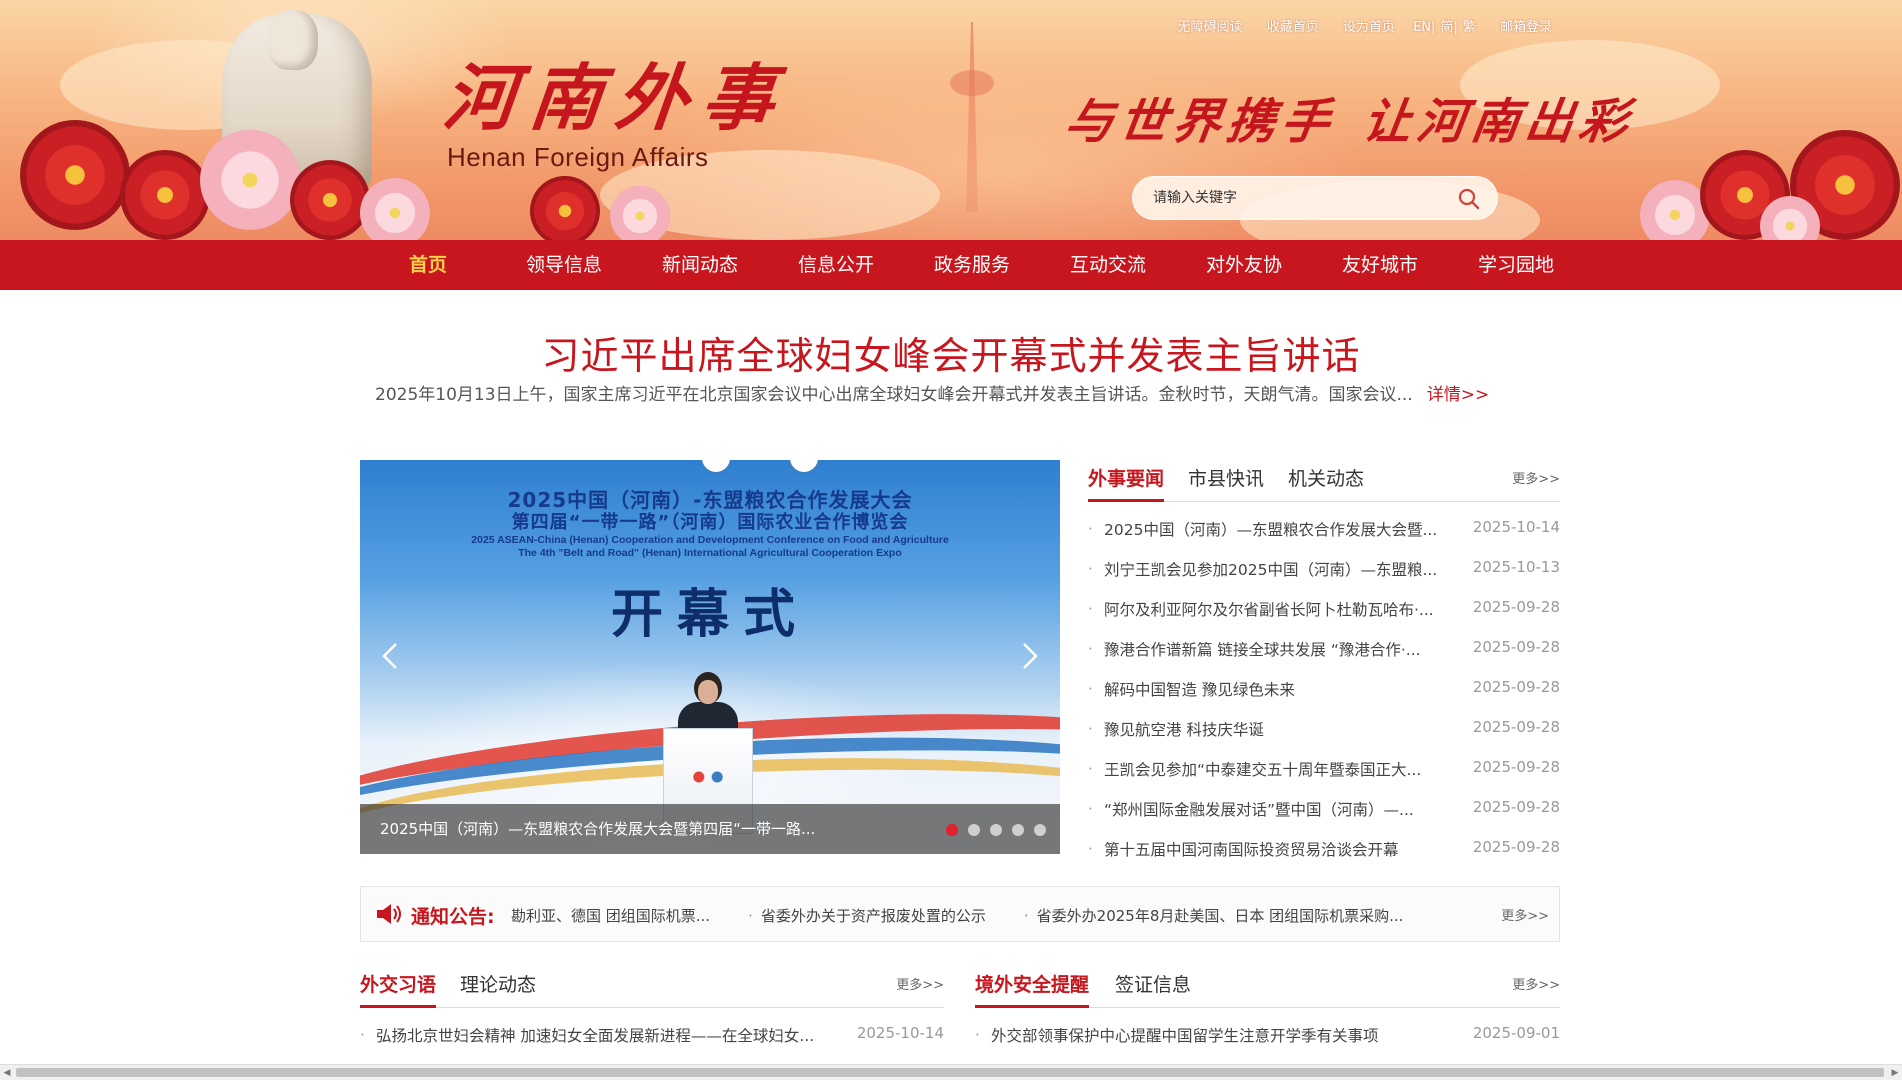 This screenshot has width=1902, height=1080. What do you see at coordinates (1536, 983) in the screenshot?
I see `safety-more-link: 更多>>` at bounding box center [1536, 983].